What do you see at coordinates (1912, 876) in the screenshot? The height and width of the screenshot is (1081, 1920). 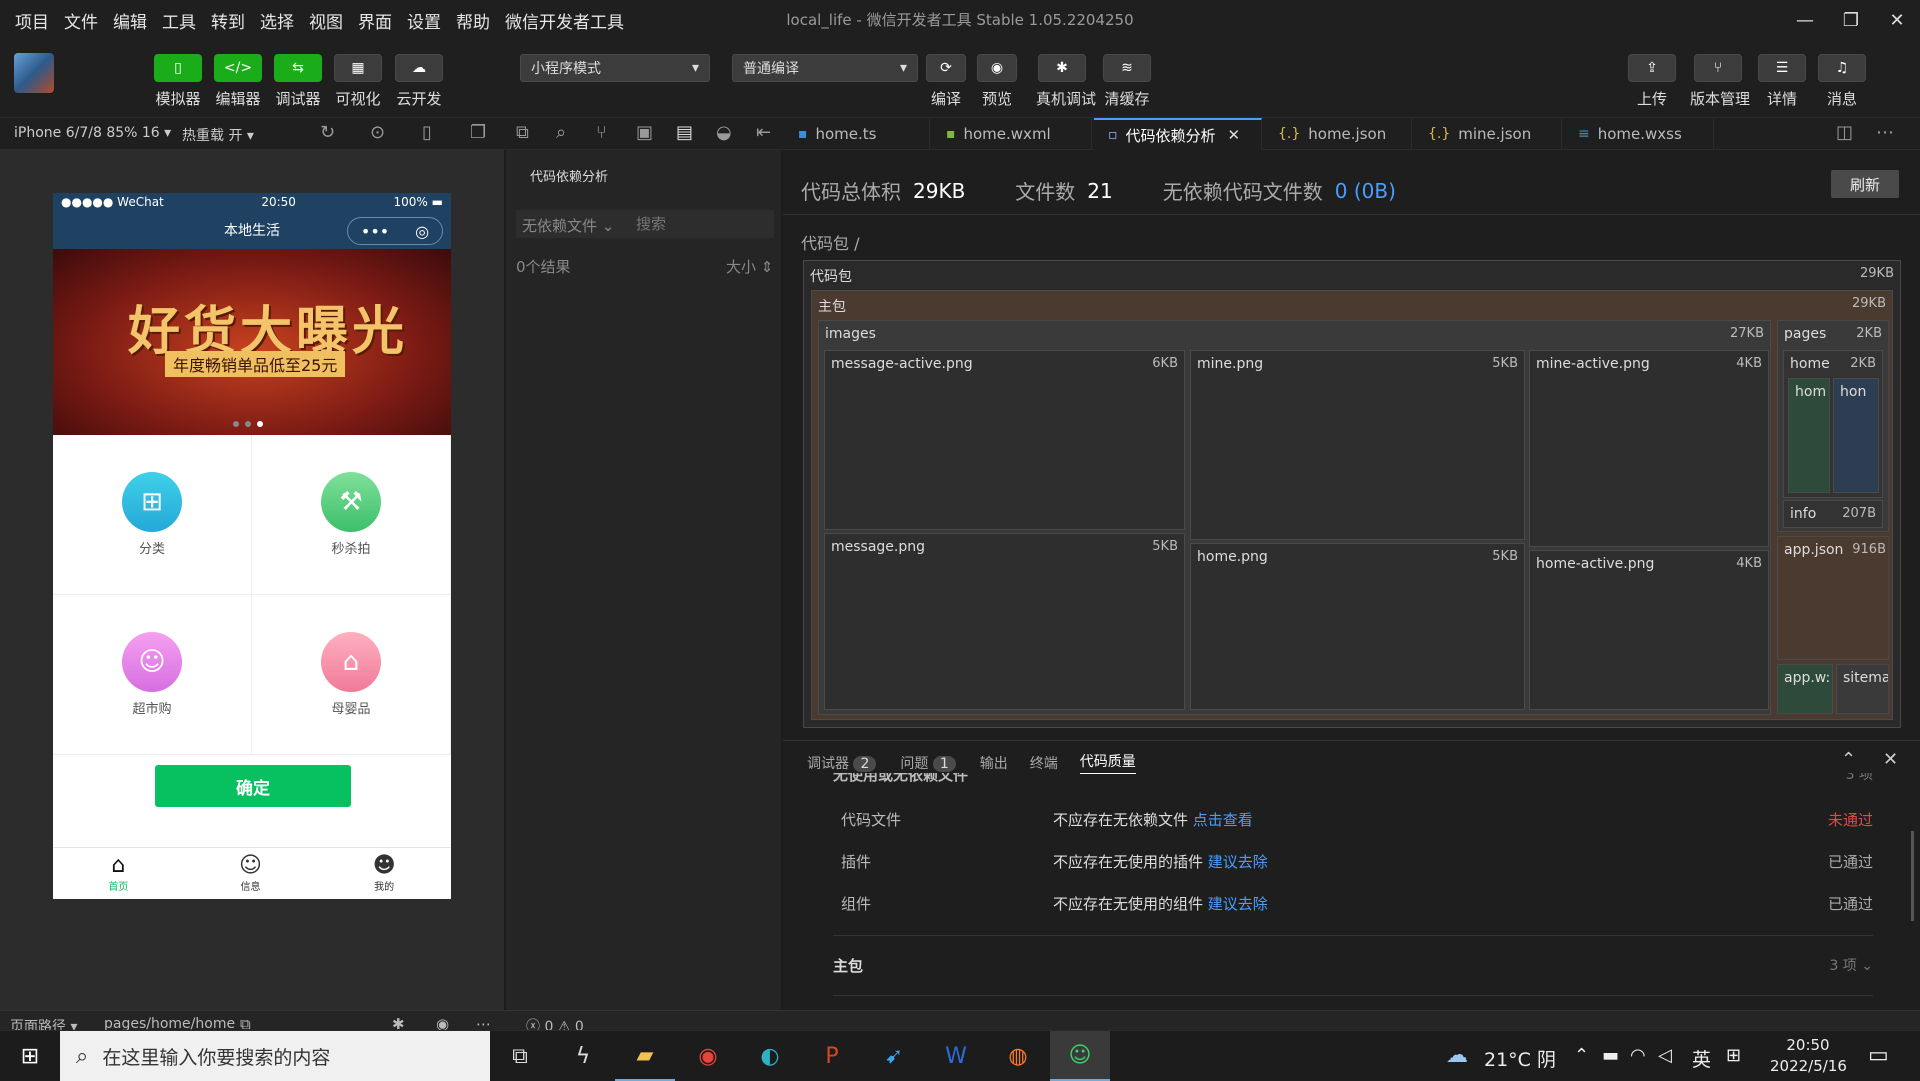 I see `scrollbar` at bounding box center [1912, 876].